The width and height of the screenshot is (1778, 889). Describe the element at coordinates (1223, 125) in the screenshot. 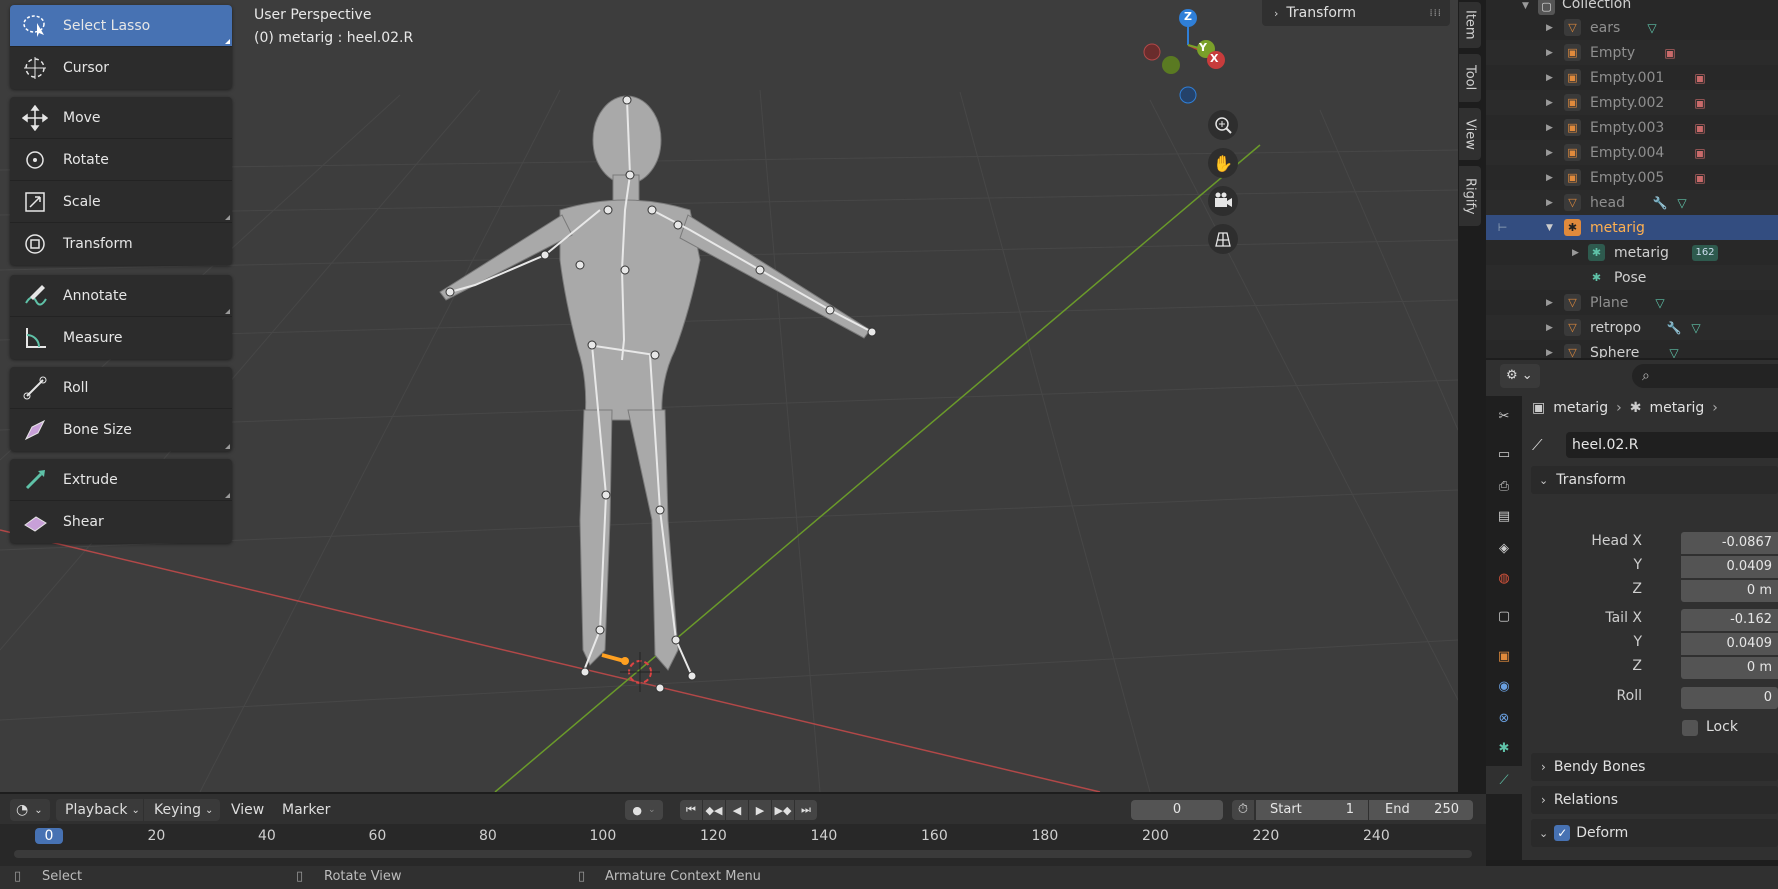

I see `zoom-button` at that location.